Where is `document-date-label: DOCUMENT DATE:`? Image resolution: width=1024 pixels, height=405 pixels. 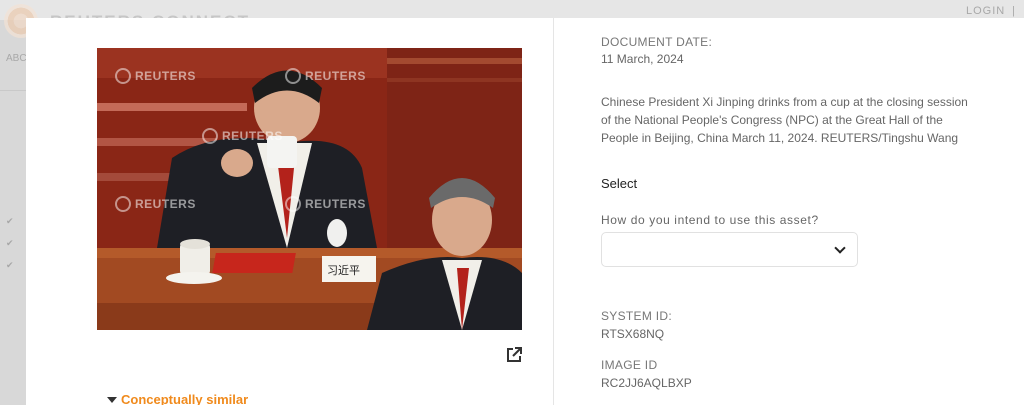
document-date-label: DOCUMENT DATE: is located at coordinates (657, 42).